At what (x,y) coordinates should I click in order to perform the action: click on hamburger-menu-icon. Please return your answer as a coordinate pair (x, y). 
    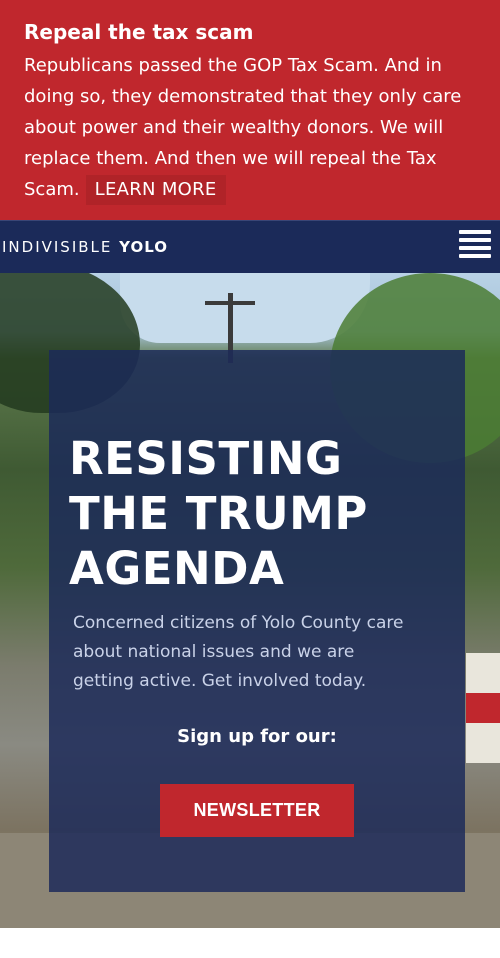
    Looking at the image, I should click on (475, 245).